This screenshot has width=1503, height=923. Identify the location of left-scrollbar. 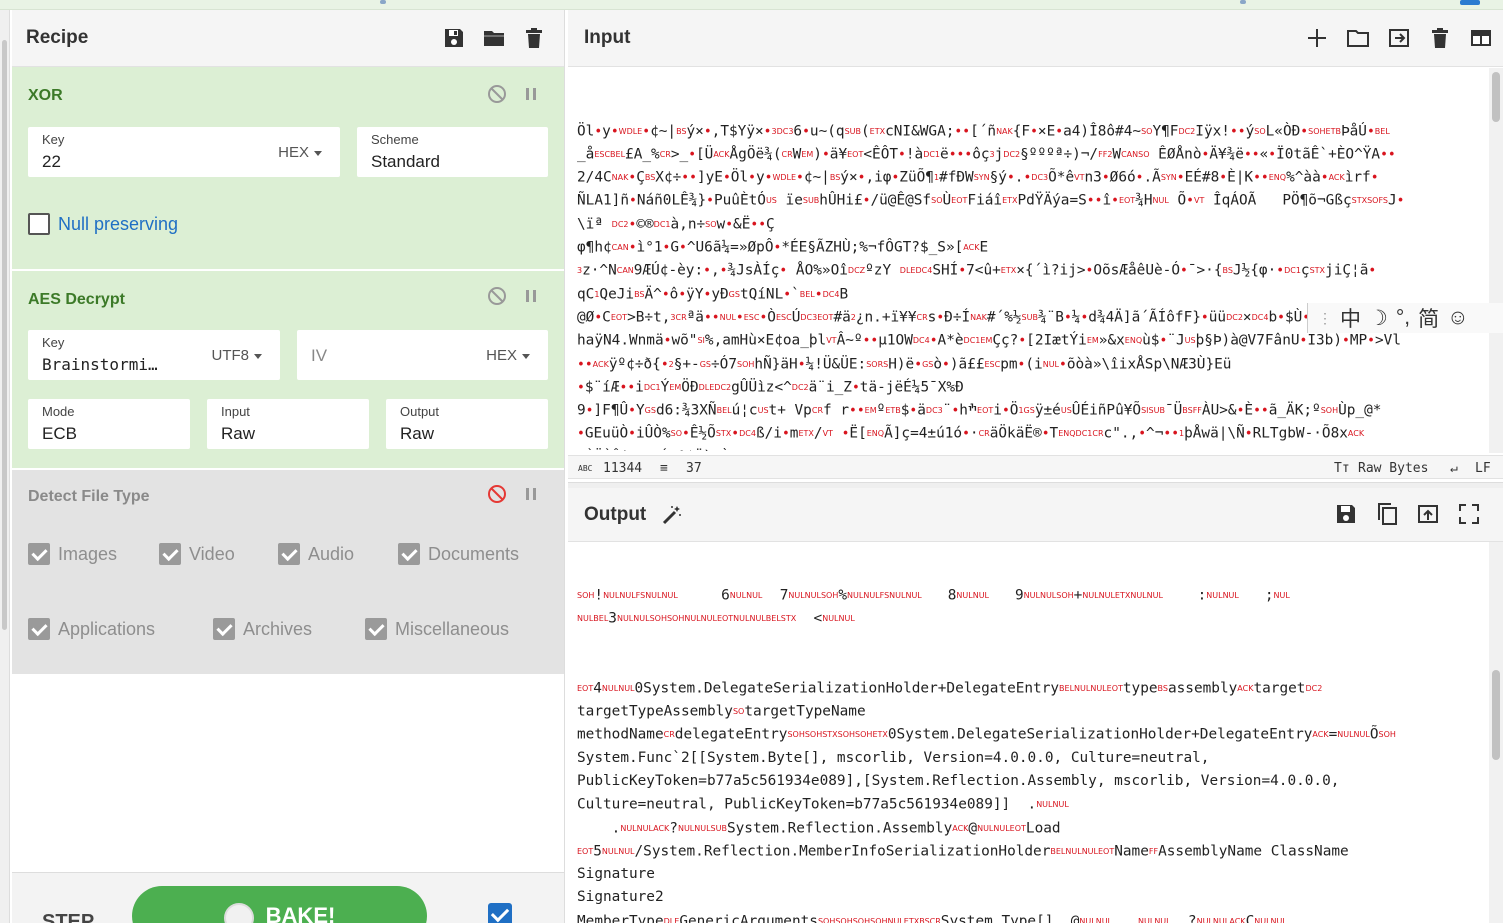
(5, 466).